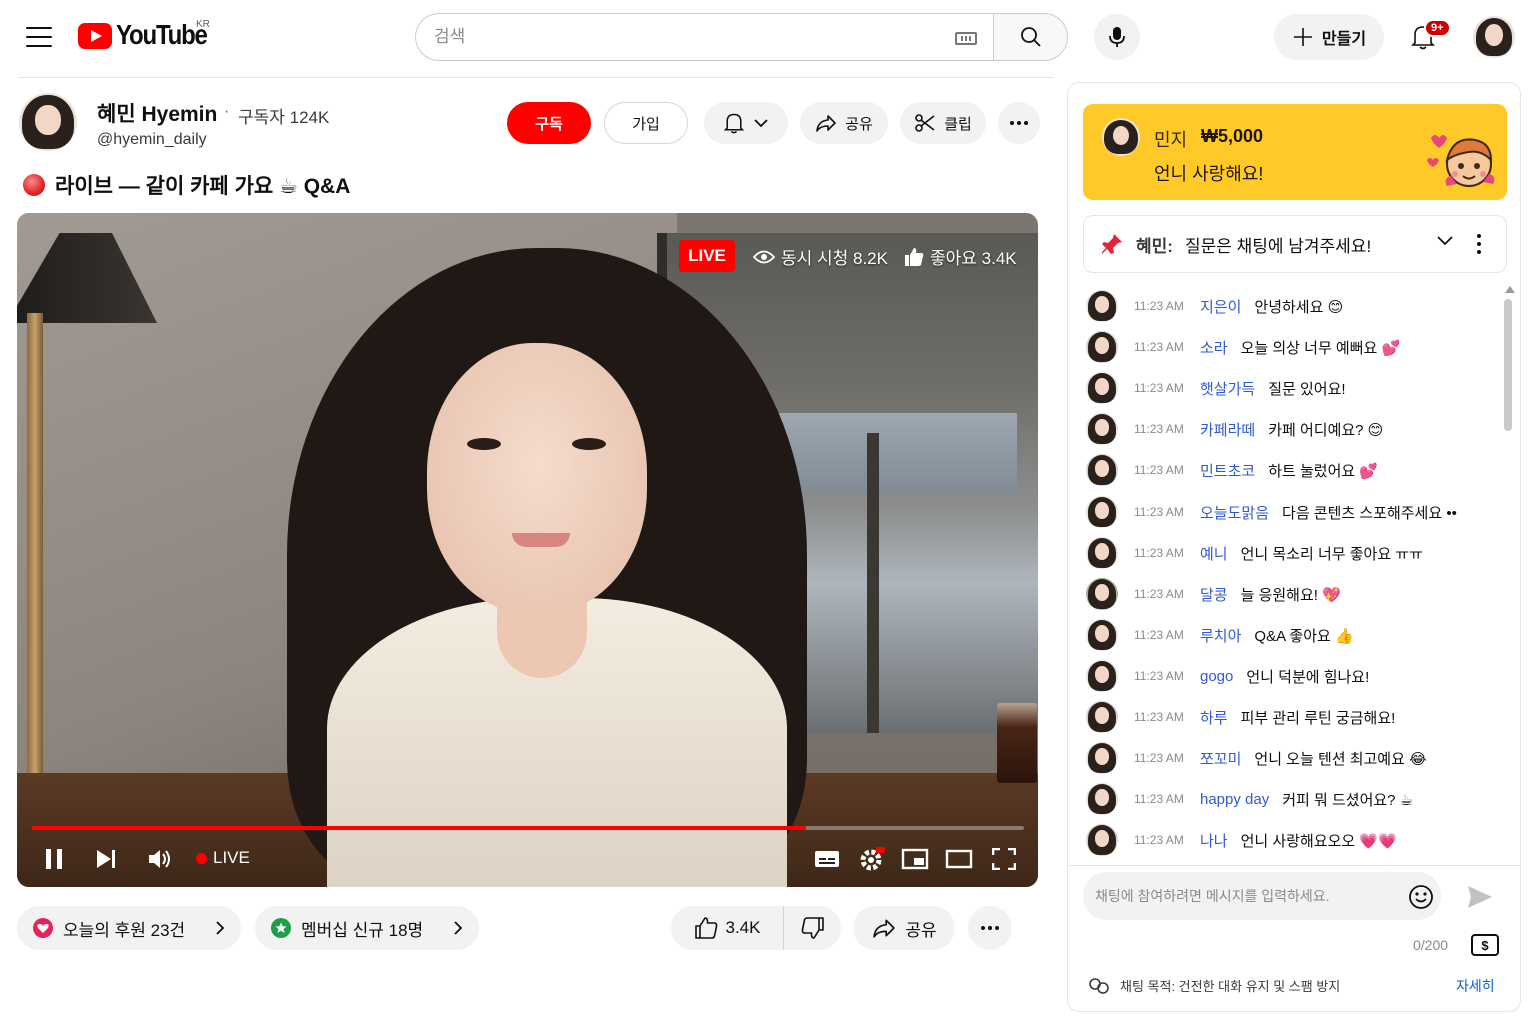  Describe the element at coordinates (1117, 37) in the screenshot. I see `voice-search-button` at that location.